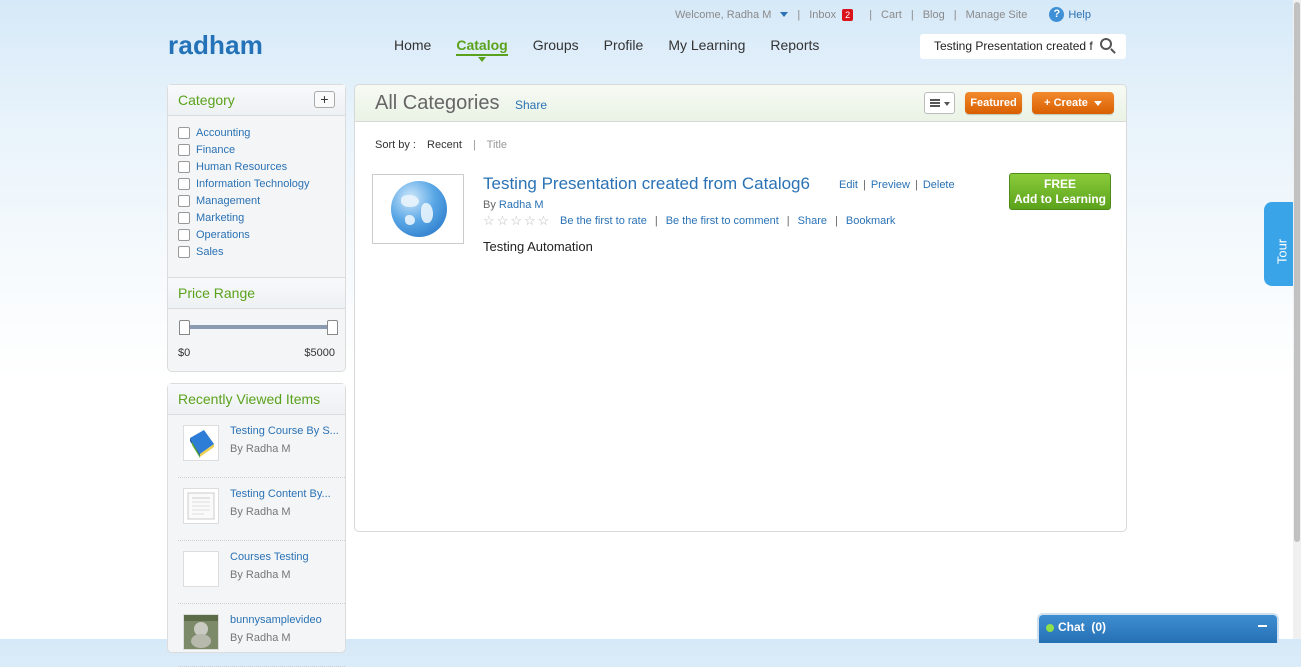 This screenshot has height=667, width=1301. What do you see at coordinates (722, 221) in the screenshot?
I see `comment-link: Be the first to comment` at bounding box center [722, 221].